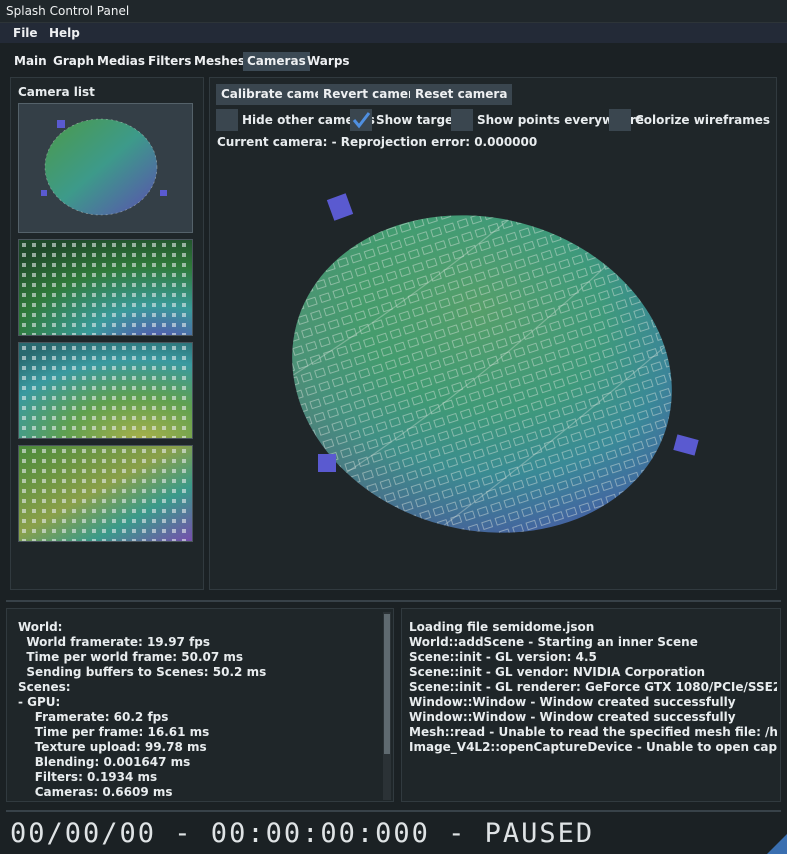  Describe the element at coordinates (169, 61) in the screenshot. I see `tab-filters: Filters` at that location.